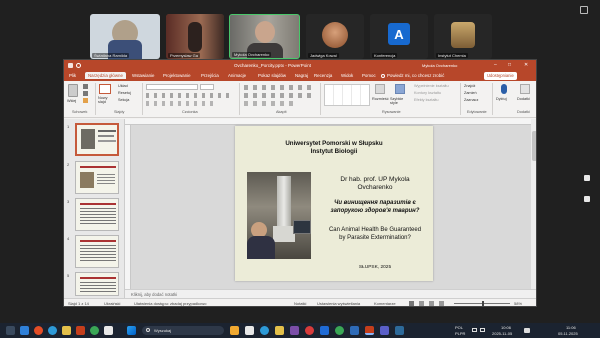  Describe the element at coordinates (131, 330) in the screenshot. I see `windows-start-icon` at that location.